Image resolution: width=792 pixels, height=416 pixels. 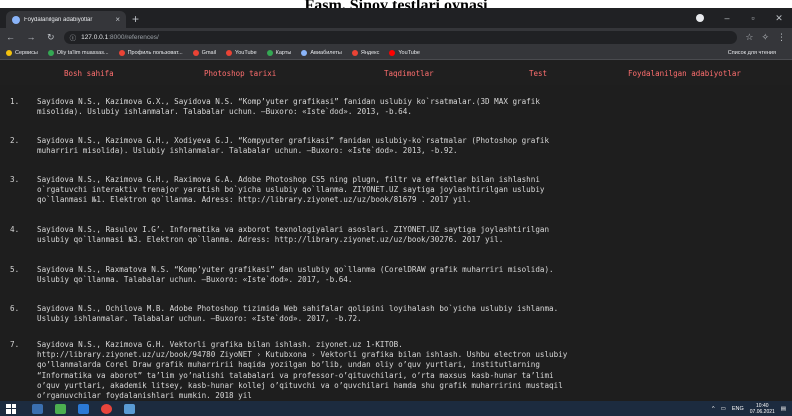 What do you see at coordinates (727, 18) in the screenshot?
I see `minimize-icon: –` at bounding box center [727, 18].